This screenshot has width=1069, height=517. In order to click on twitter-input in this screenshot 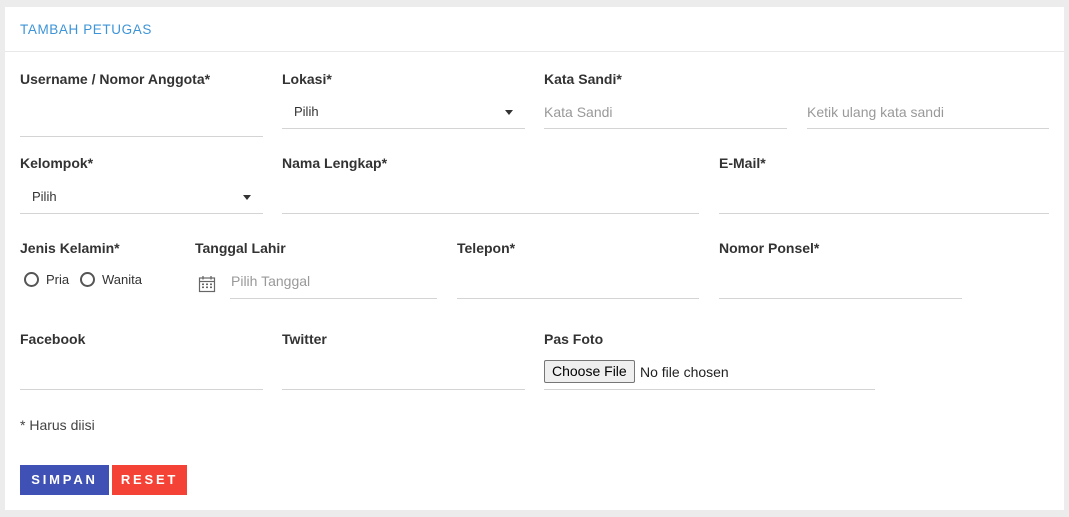, I will do `click(403, 385)`.